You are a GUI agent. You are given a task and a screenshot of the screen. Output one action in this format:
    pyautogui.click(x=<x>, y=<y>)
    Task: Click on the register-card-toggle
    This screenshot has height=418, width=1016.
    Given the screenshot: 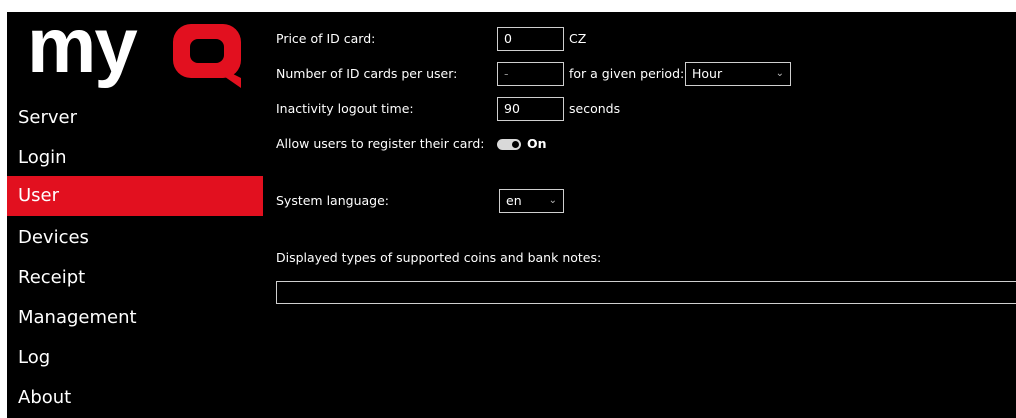 What is the action you would take?
    pyautogui.click(x=509, y=144)
    